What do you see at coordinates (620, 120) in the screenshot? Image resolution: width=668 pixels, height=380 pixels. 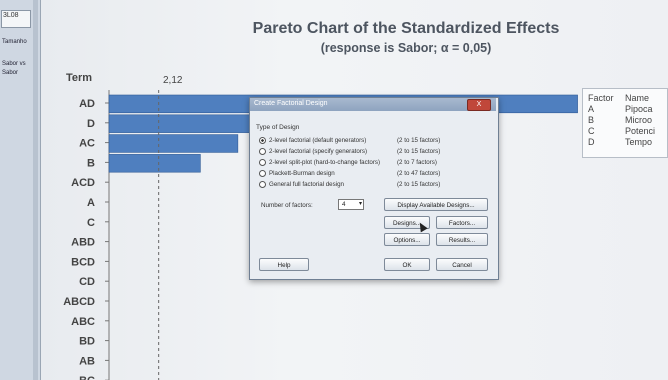 I see `legend-row: B Microo` at bounding box center [620, 120].